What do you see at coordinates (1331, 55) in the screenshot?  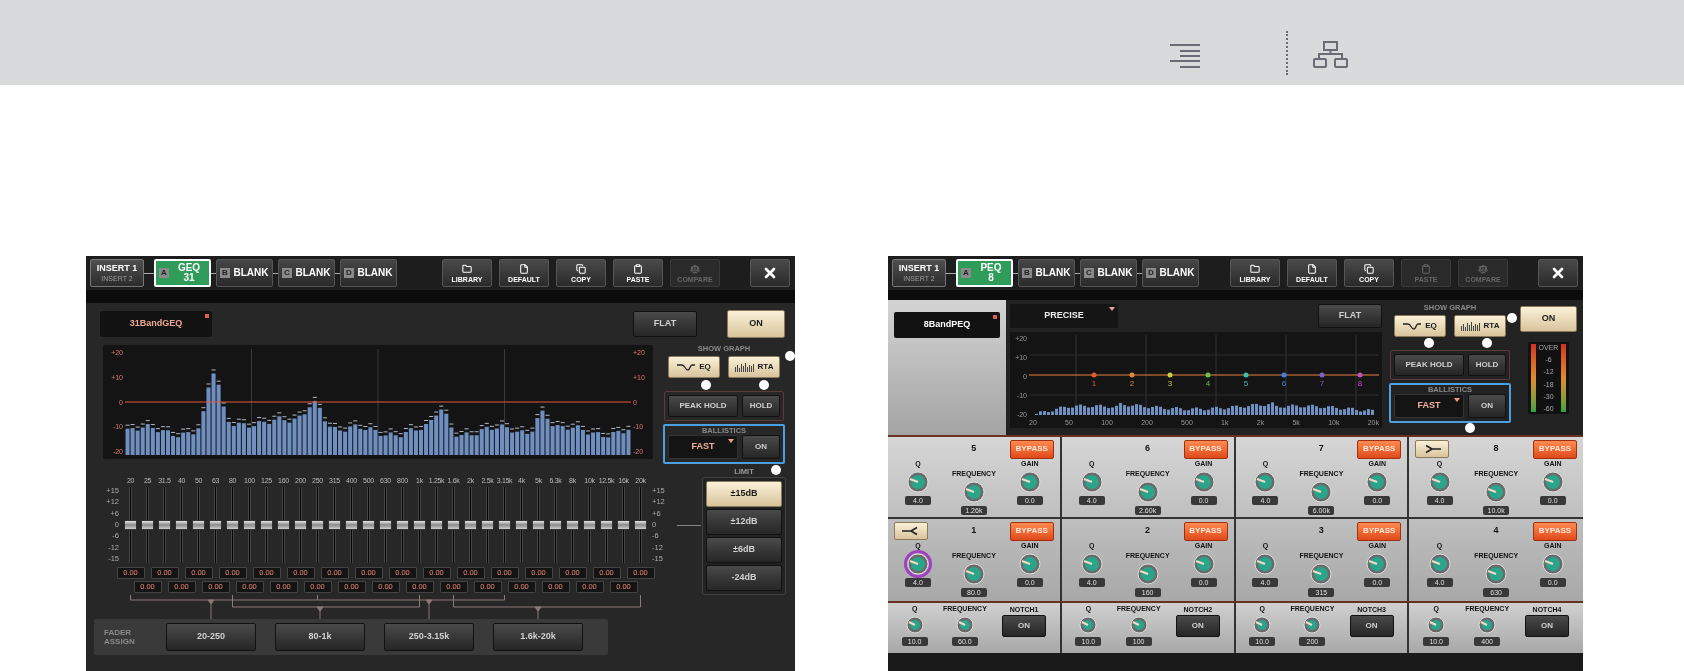 I see `hierarchy-icon` at bounding box center [1331, 55].